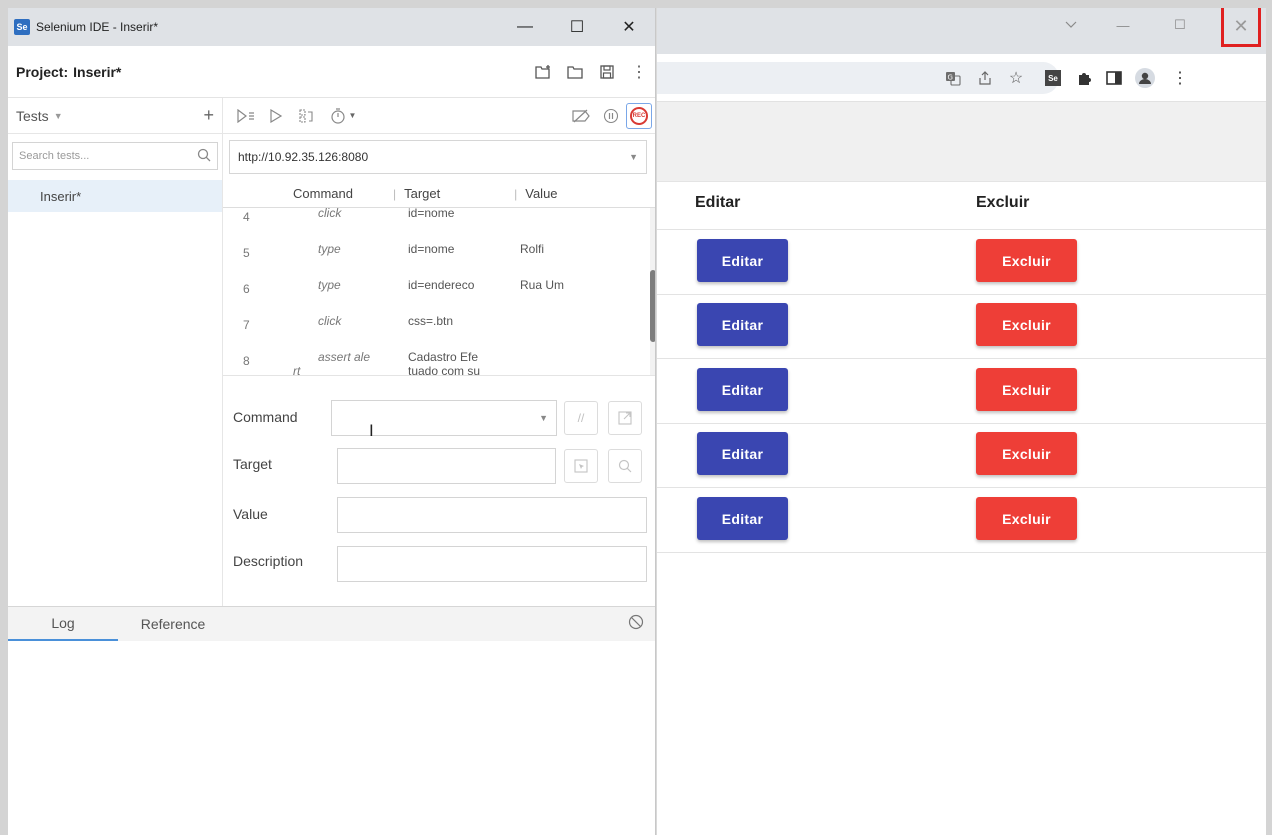 The image size is (1272, 835). Describe the element at coordinates (532, 249) in the screenshot. I see `row-value: Rolfi` at that location.